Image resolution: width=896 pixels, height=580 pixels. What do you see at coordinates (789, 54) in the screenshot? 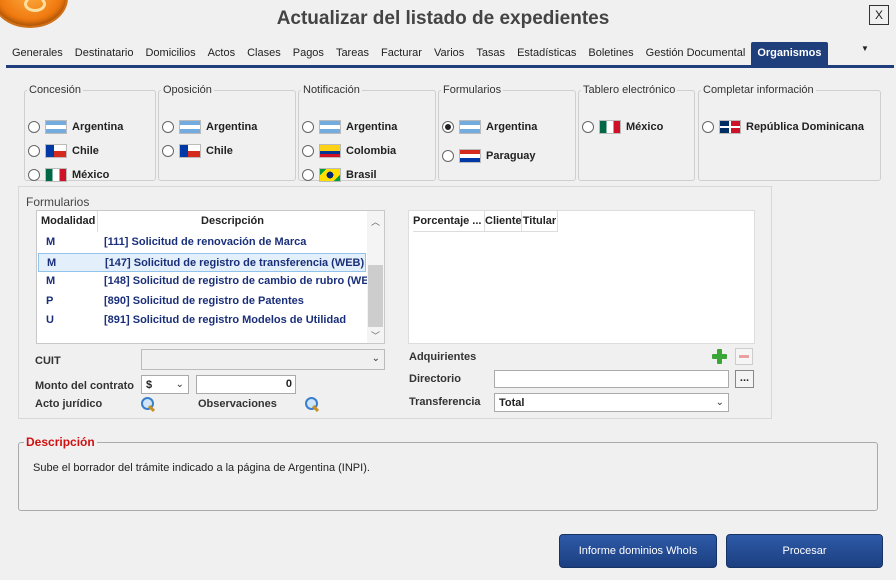
I see `tab-organismos: Organismos` at bounding box center [789, 54].